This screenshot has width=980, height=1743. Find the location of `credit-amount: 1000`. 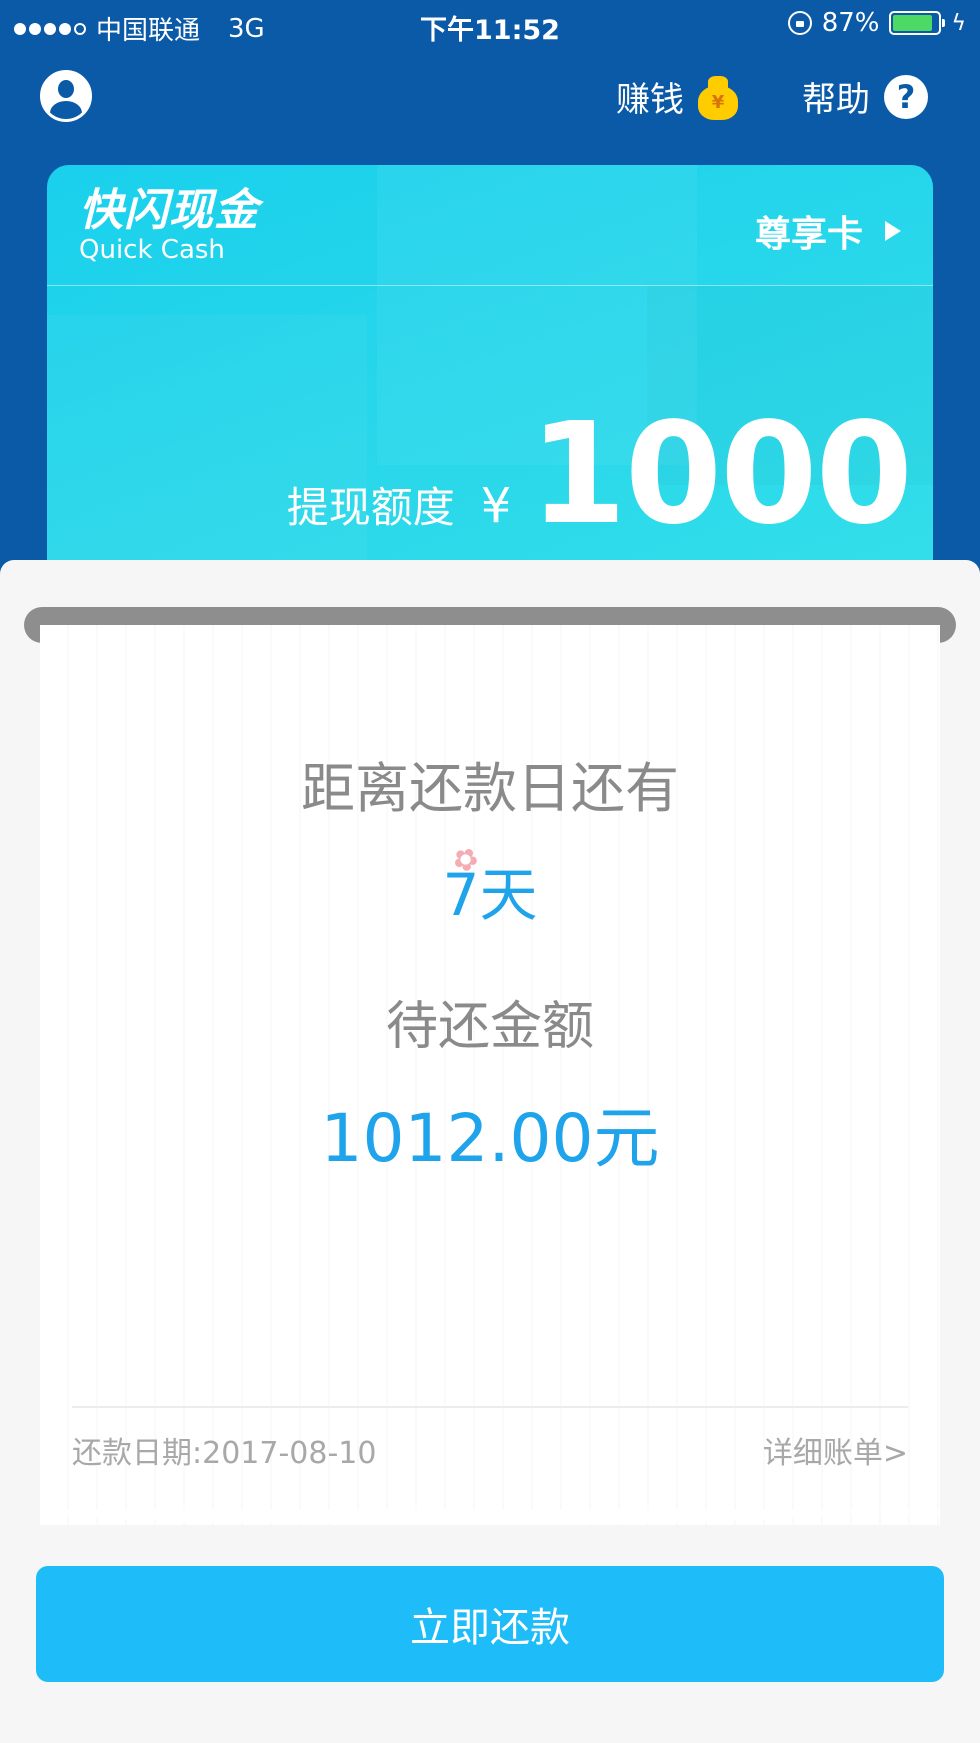

credit-amount: 1000 is located at coordinates (721, 474).